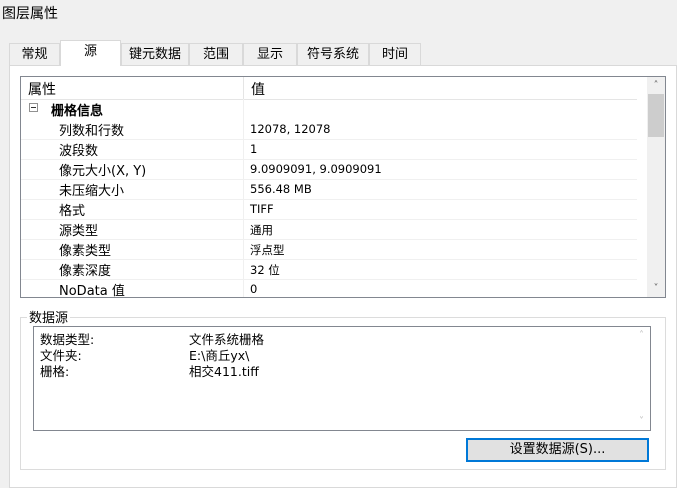  What do you see at coordinates (92, 291) in the screenshot?
I see `property-name: NoData 值` at bounding box center [92, 291].